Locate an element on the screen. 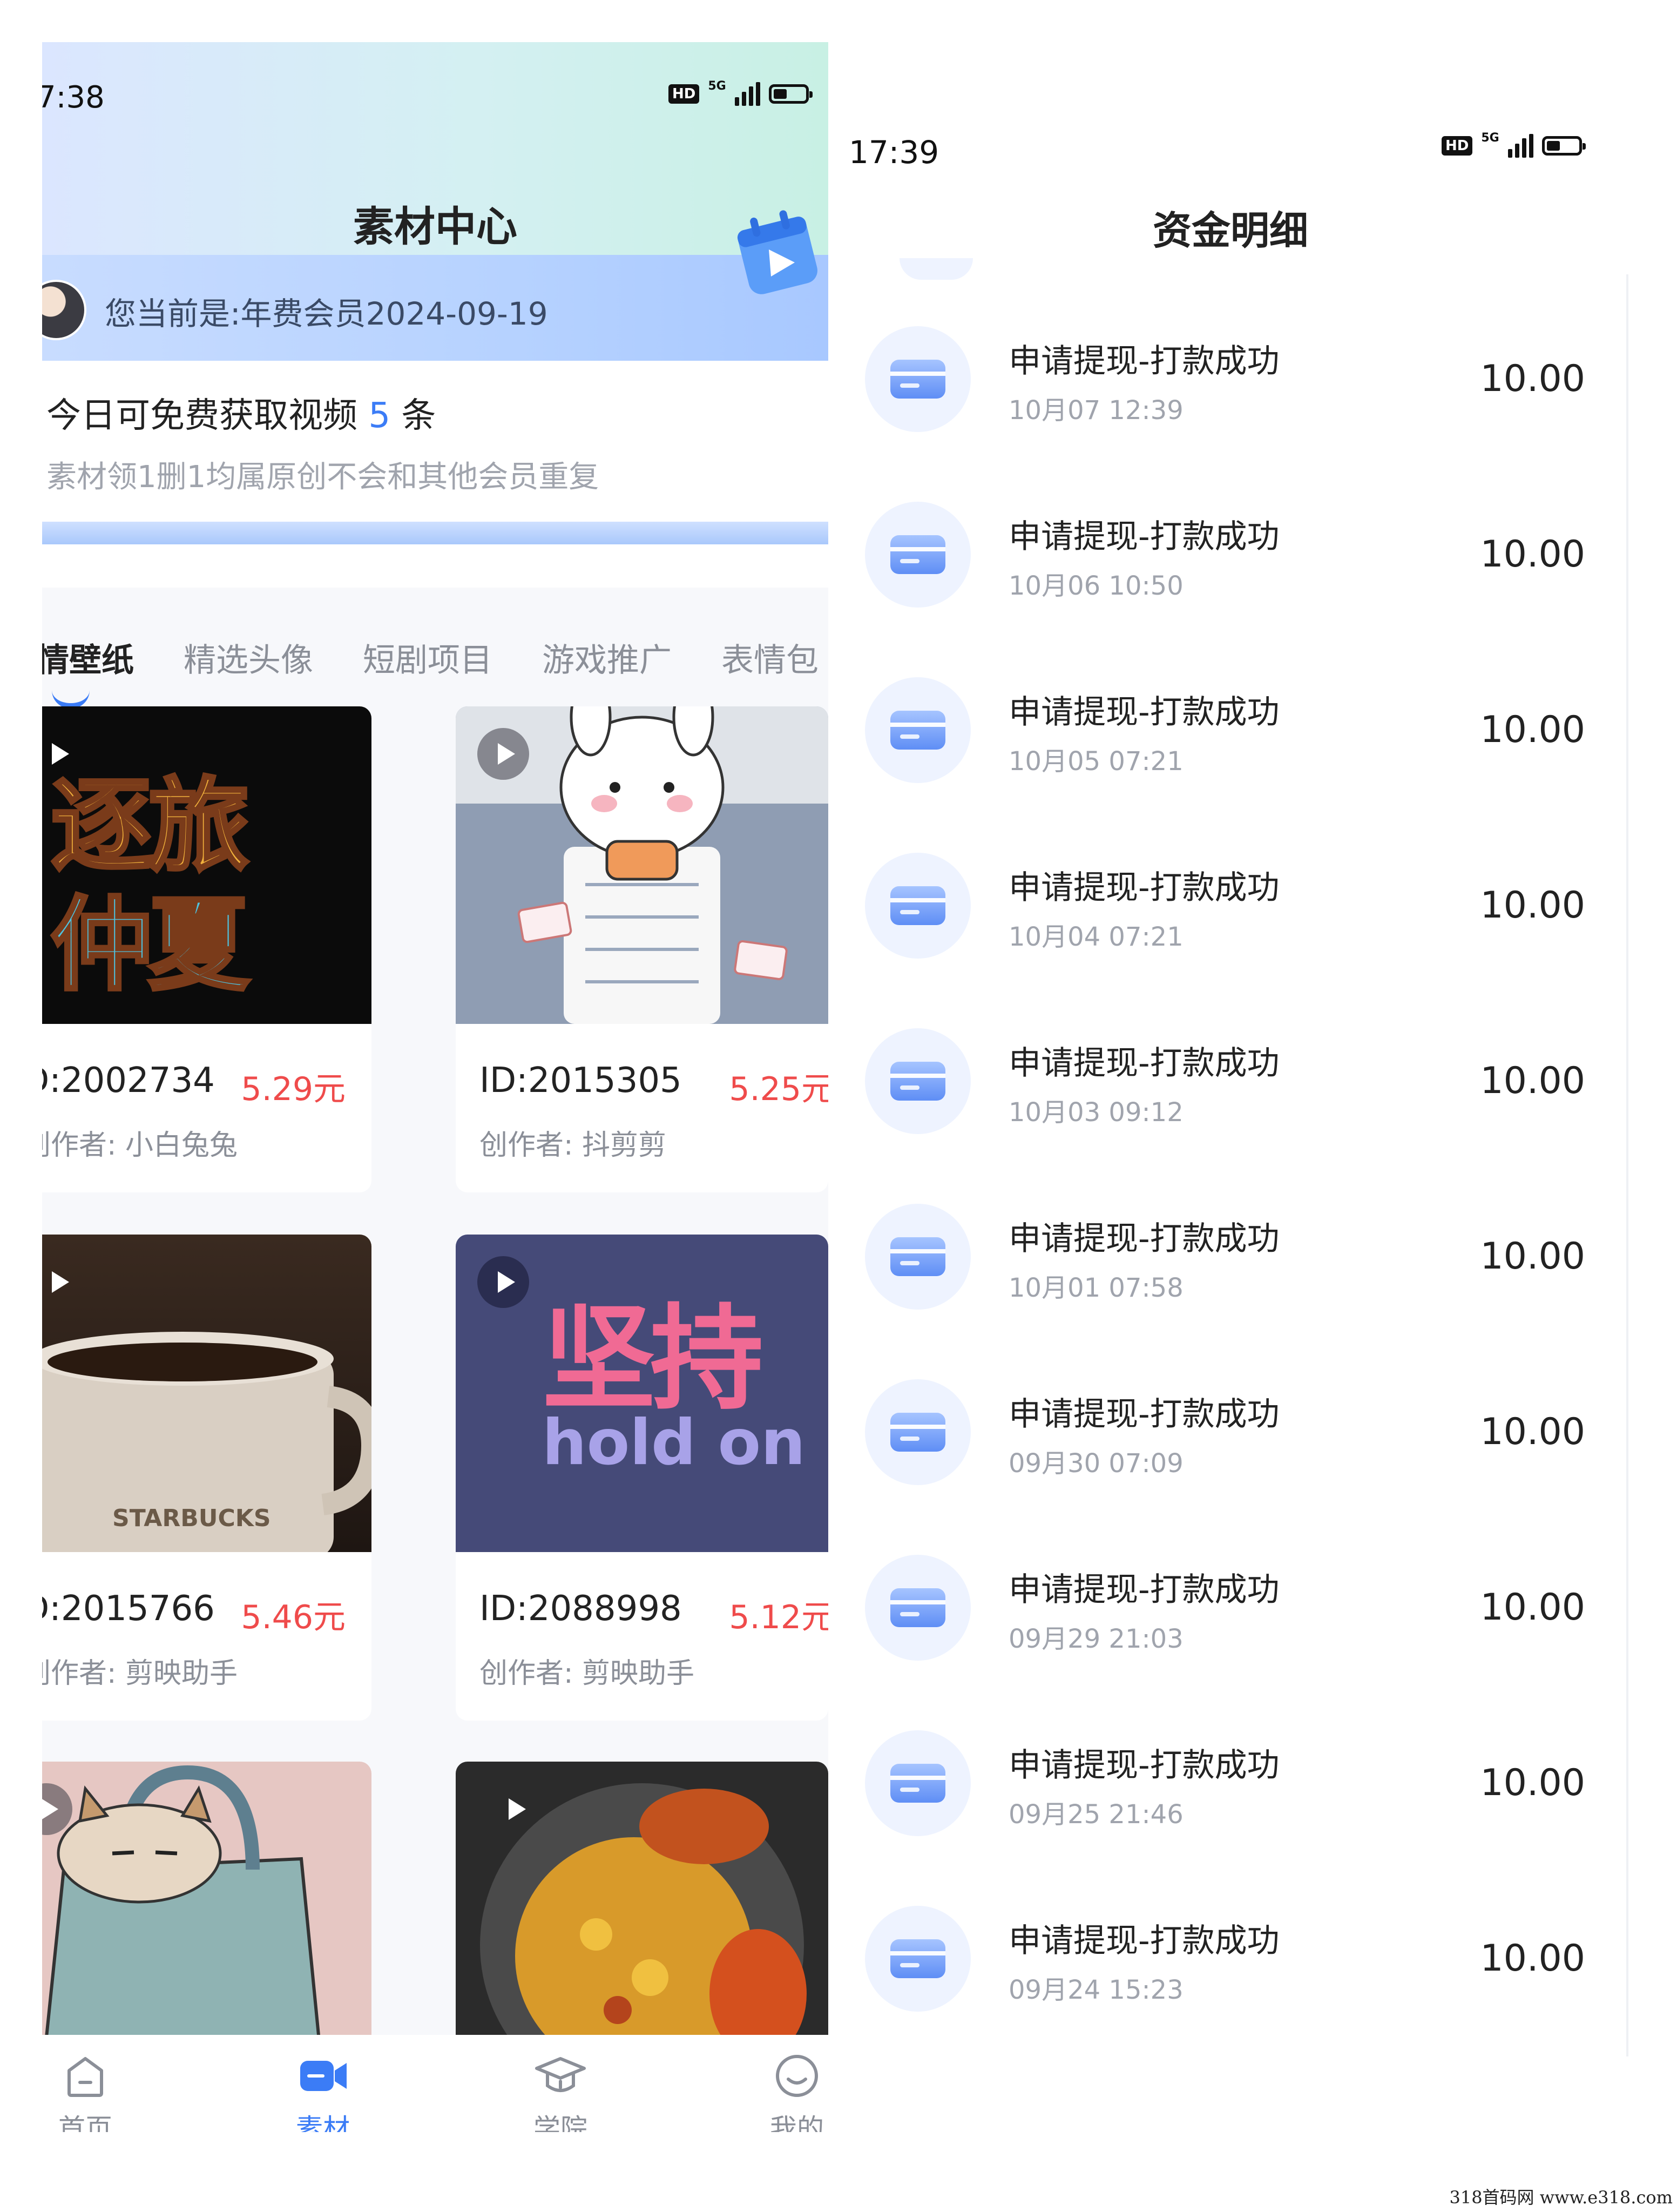  transaction-row: 申请提现-打款成功 09月25 21:46 10.00 is located at coordinates (1230, 1767).